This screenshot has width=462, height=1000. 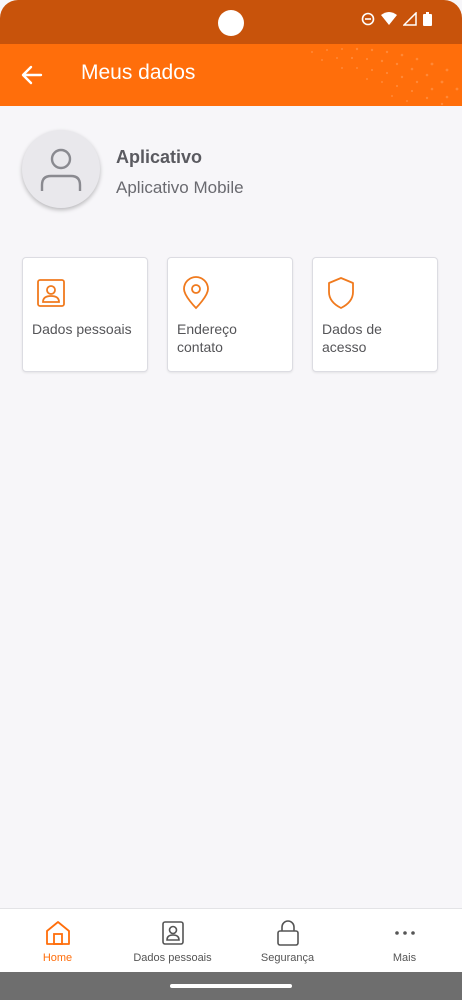 I want to click on card-endereco-contato: Endereço contato, so click(x=230, y=314).